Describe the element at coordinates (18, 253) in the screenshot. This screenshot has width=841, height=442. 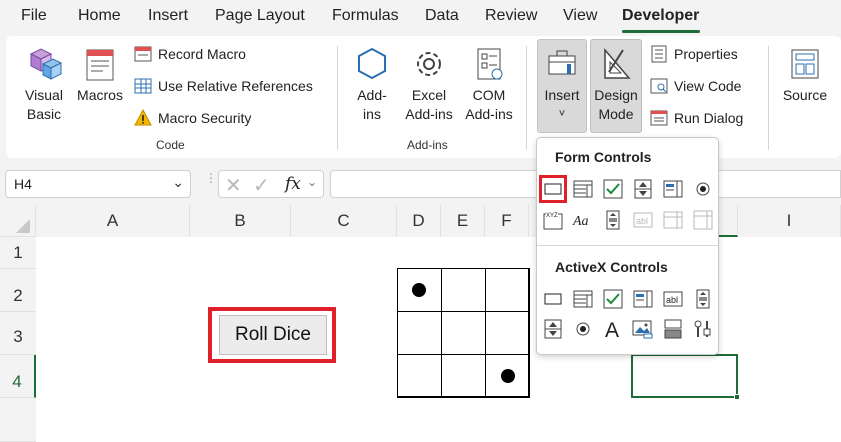
I see `row-header-1: 1` at that location.